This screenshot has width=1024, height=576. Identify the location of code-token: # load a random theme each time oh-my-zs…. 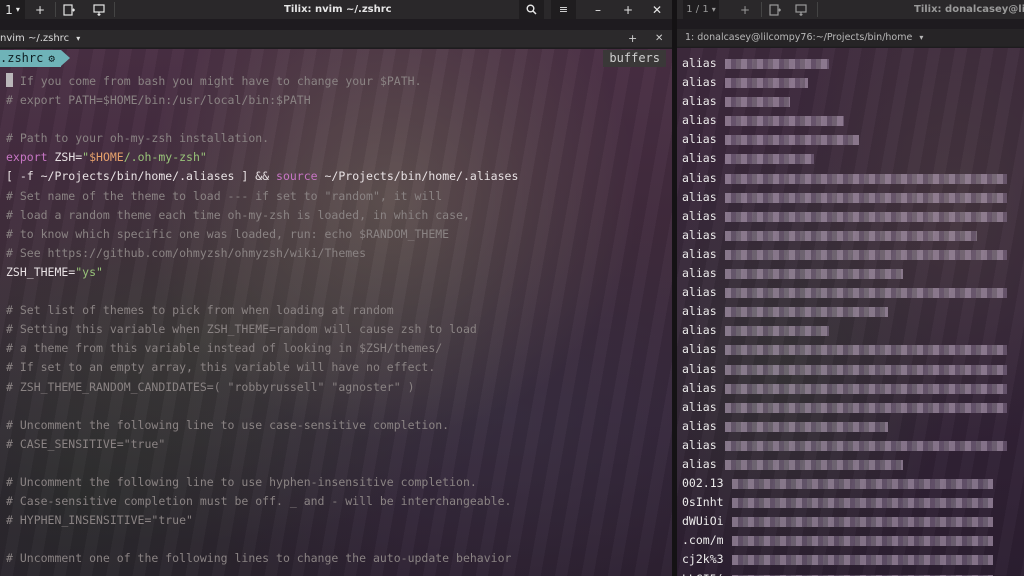
(238, 214).